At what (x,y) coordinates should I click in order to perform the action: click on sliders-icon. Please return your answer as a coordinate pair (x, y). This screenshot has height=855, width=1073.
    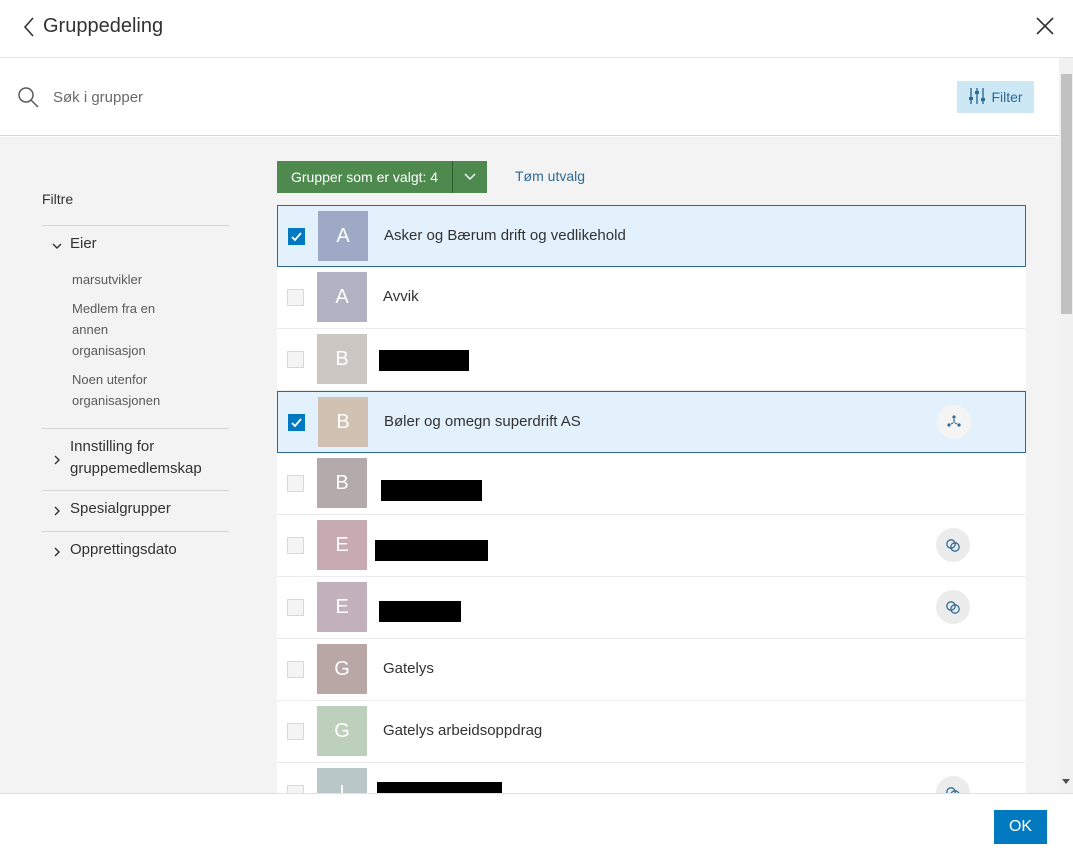
    Looking at the image, I should click on (977, 97).